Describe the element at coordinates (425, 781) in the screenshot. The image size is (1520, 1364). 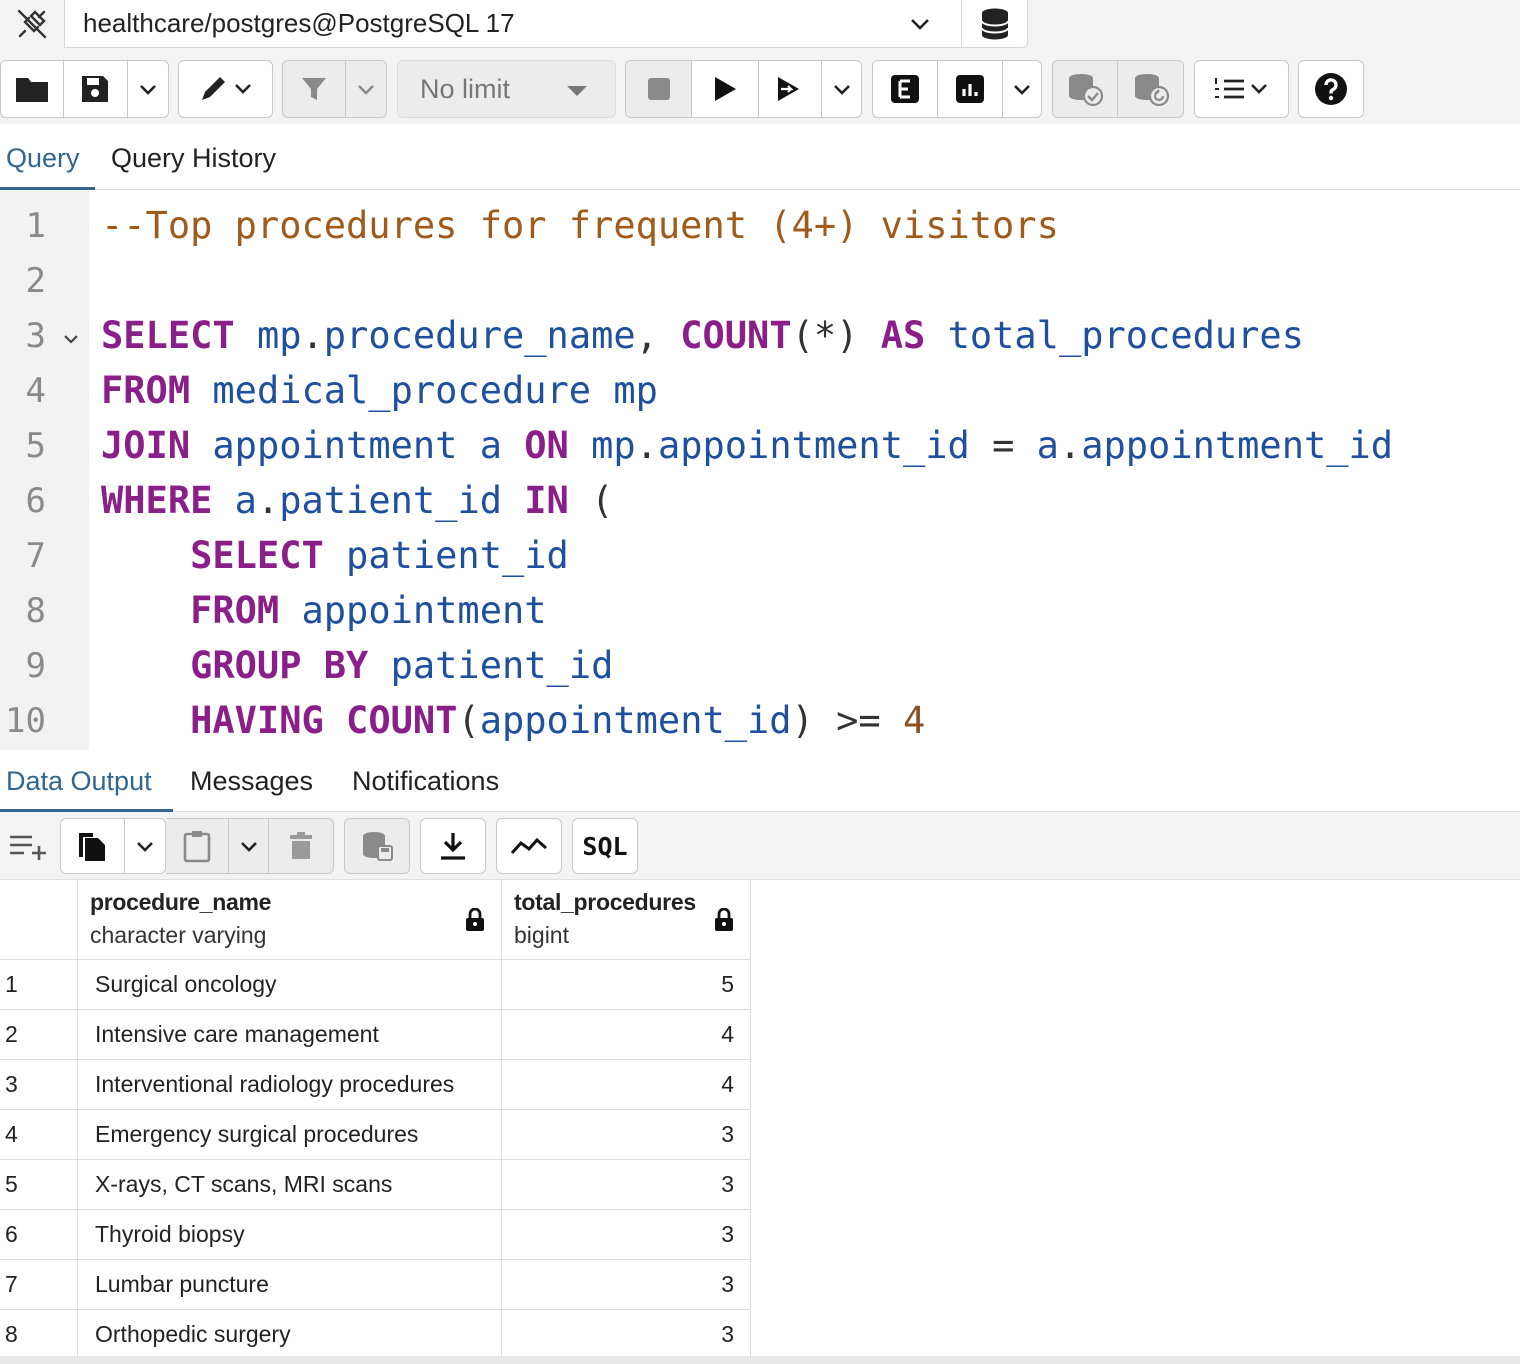
I see `tab-notifications: Notifications` at that location.